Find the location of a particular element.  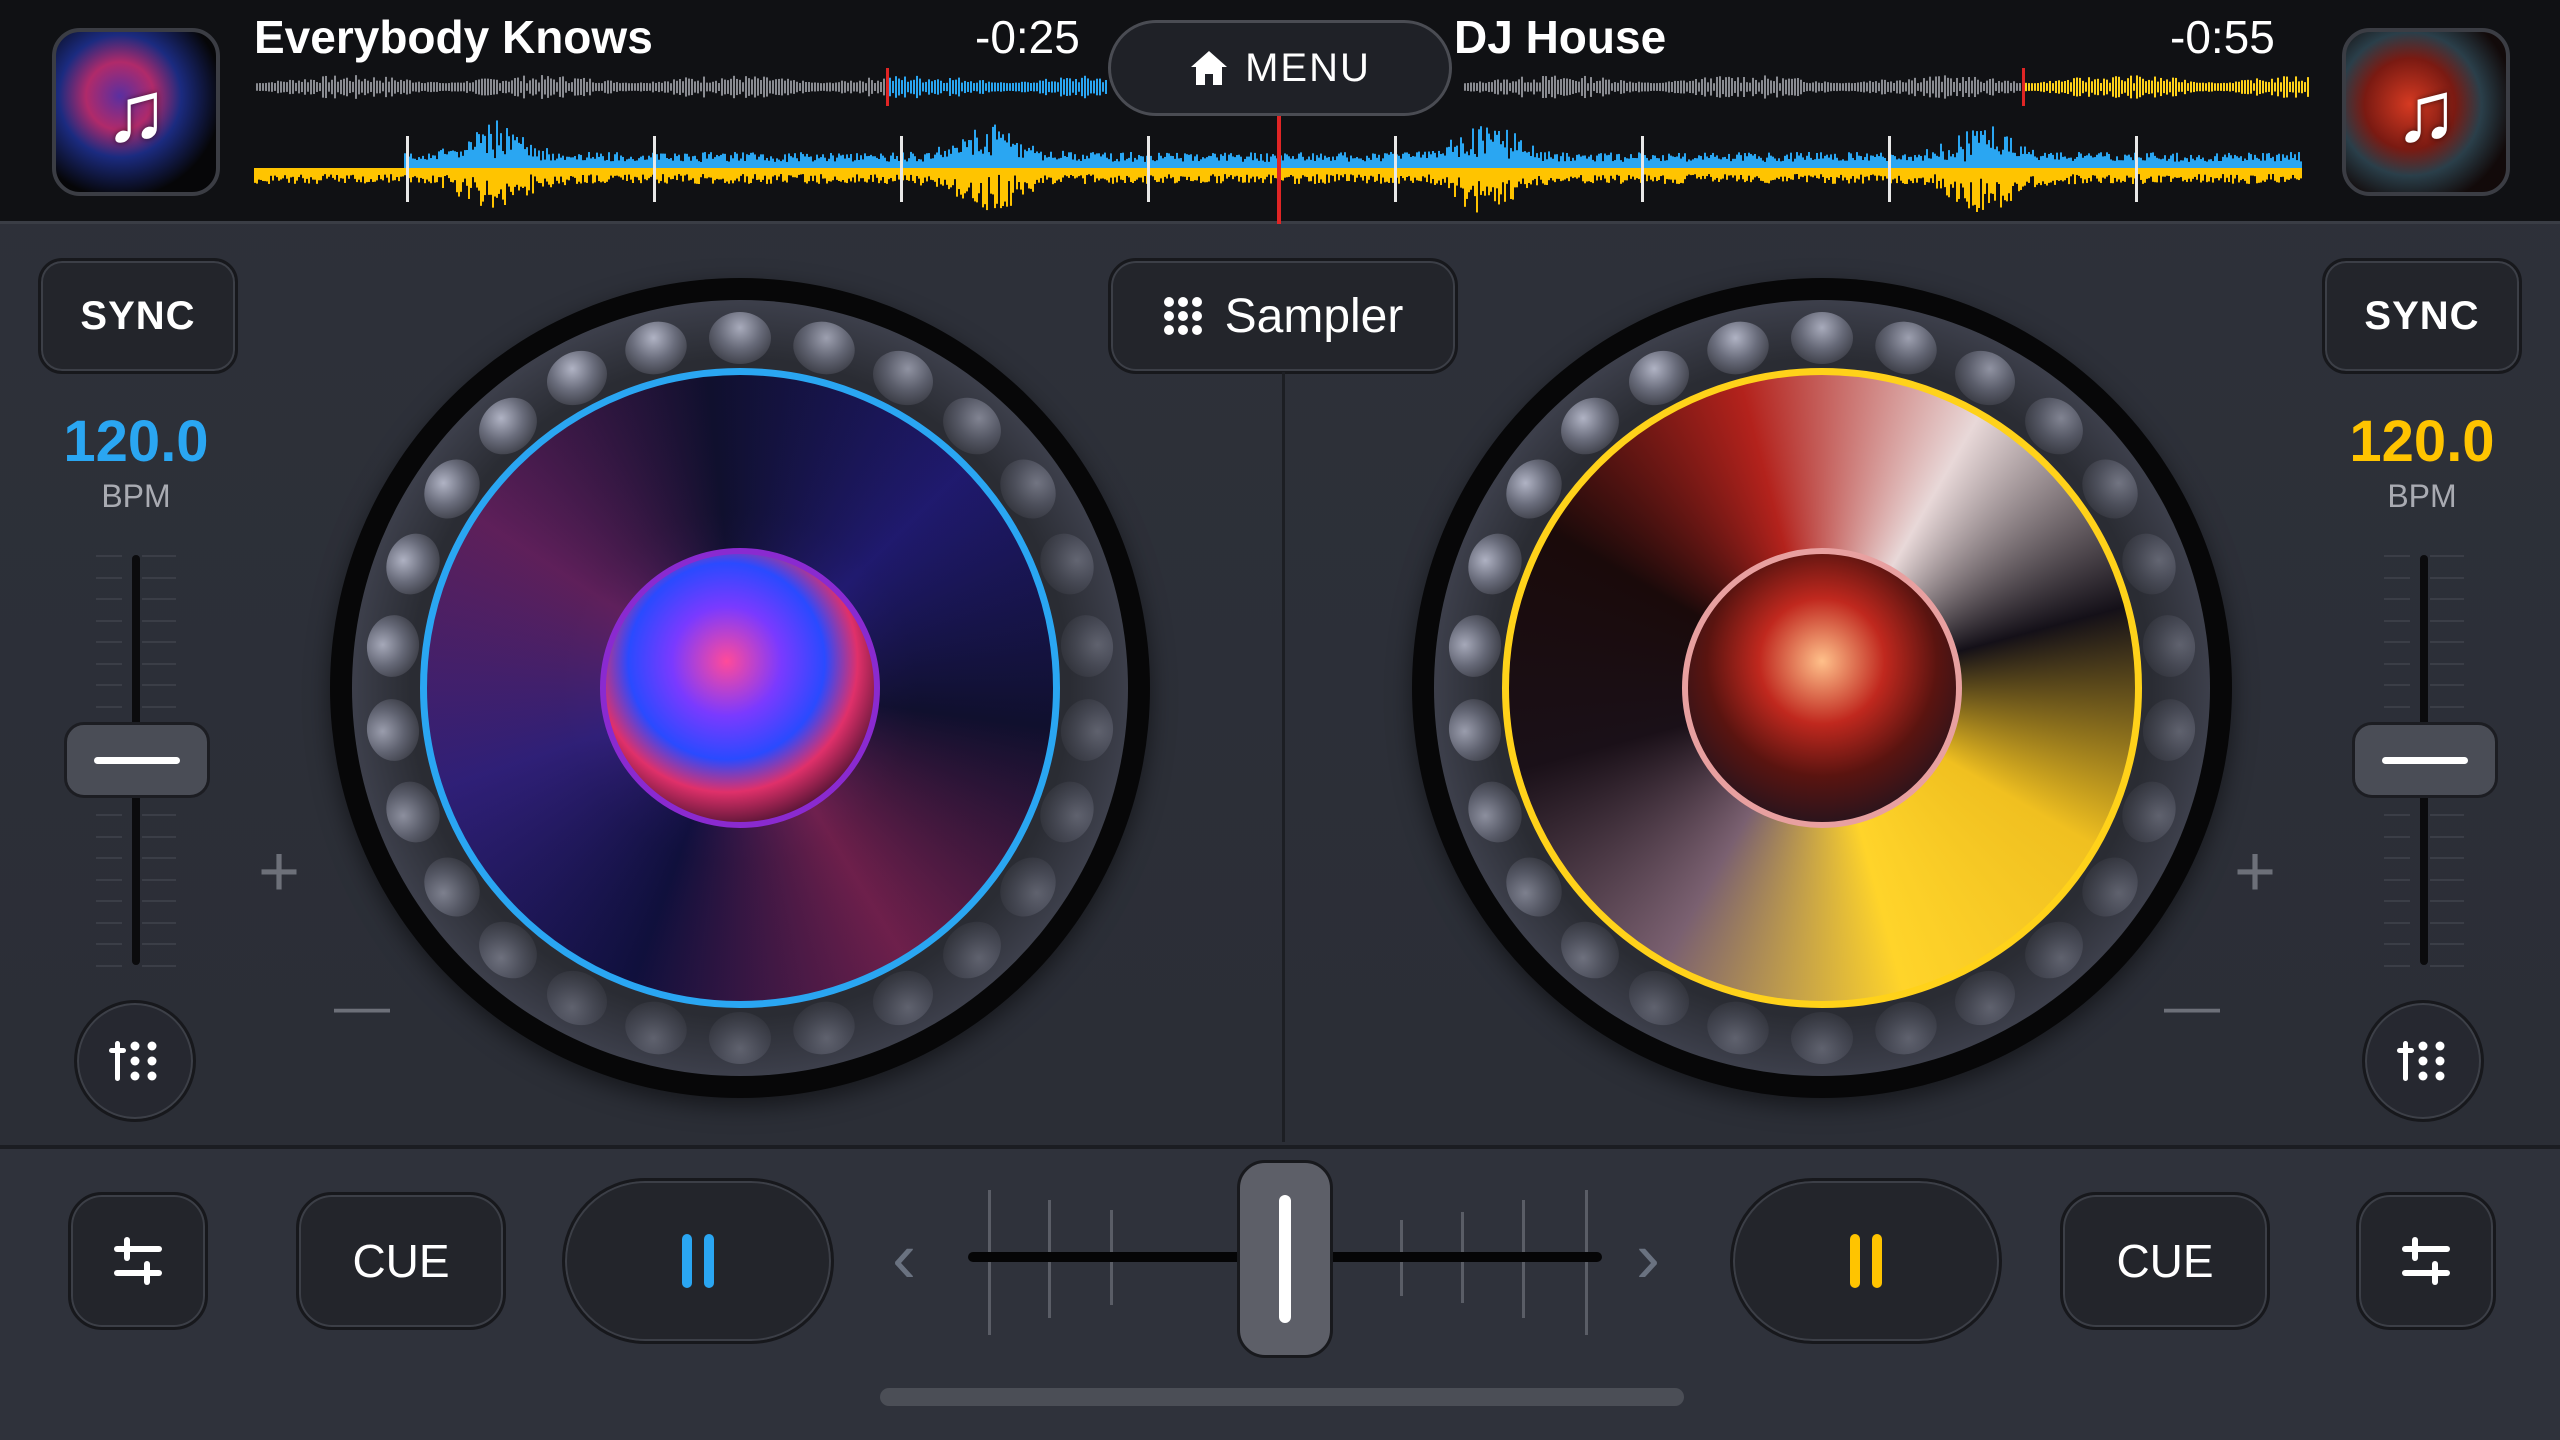

deck-b-sync-button: SYNC is located at coordinates (2422, 316).